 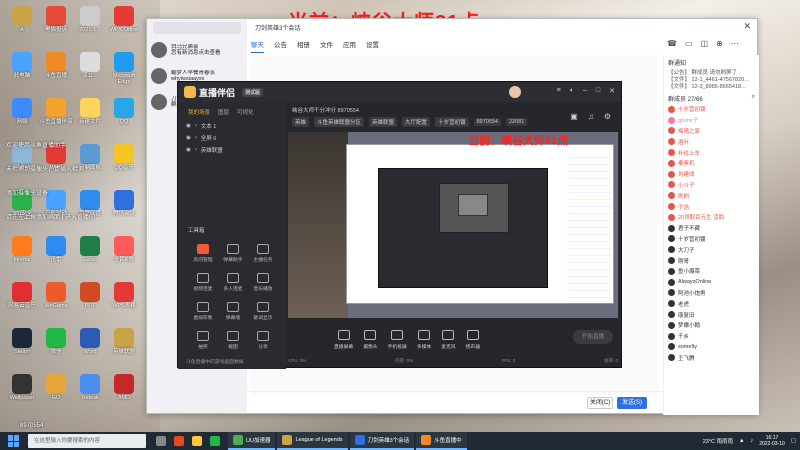 What do you see at coordinates (56, 347) in the screenshot?
I see `desktop-icon: 微信` at bounding box center [56, 347].